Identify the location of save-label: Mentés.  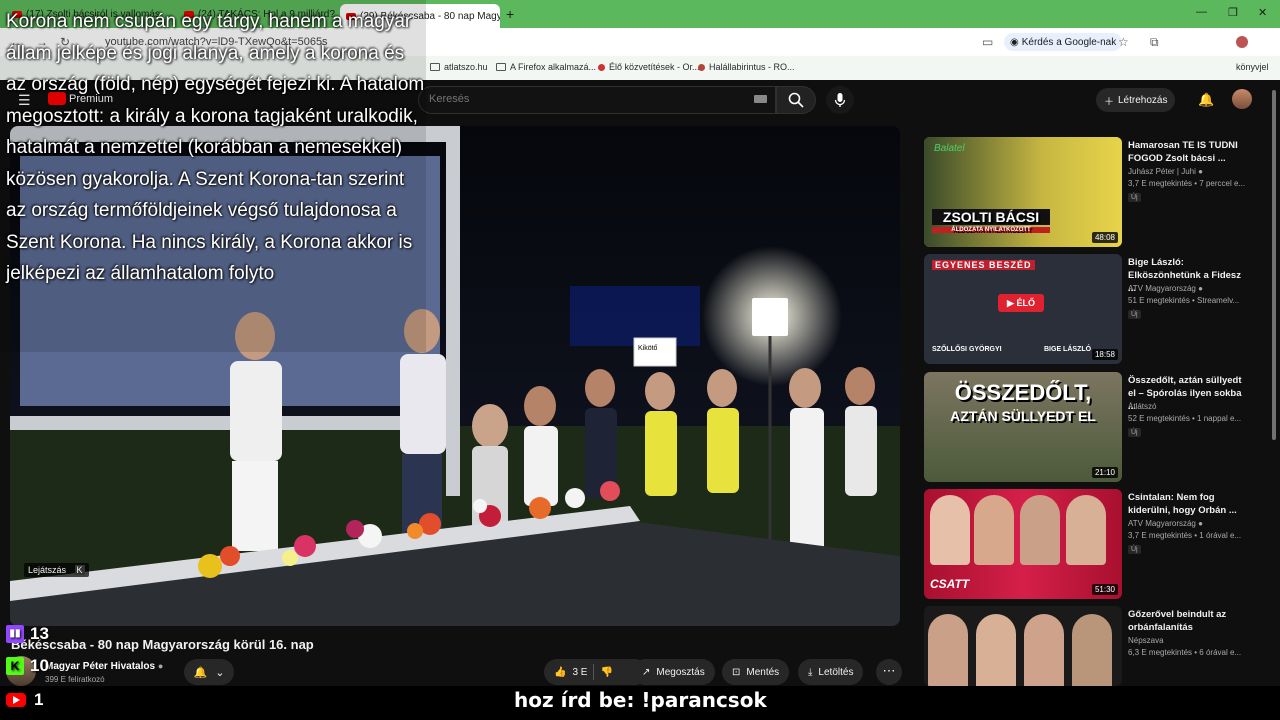
(763, 672).